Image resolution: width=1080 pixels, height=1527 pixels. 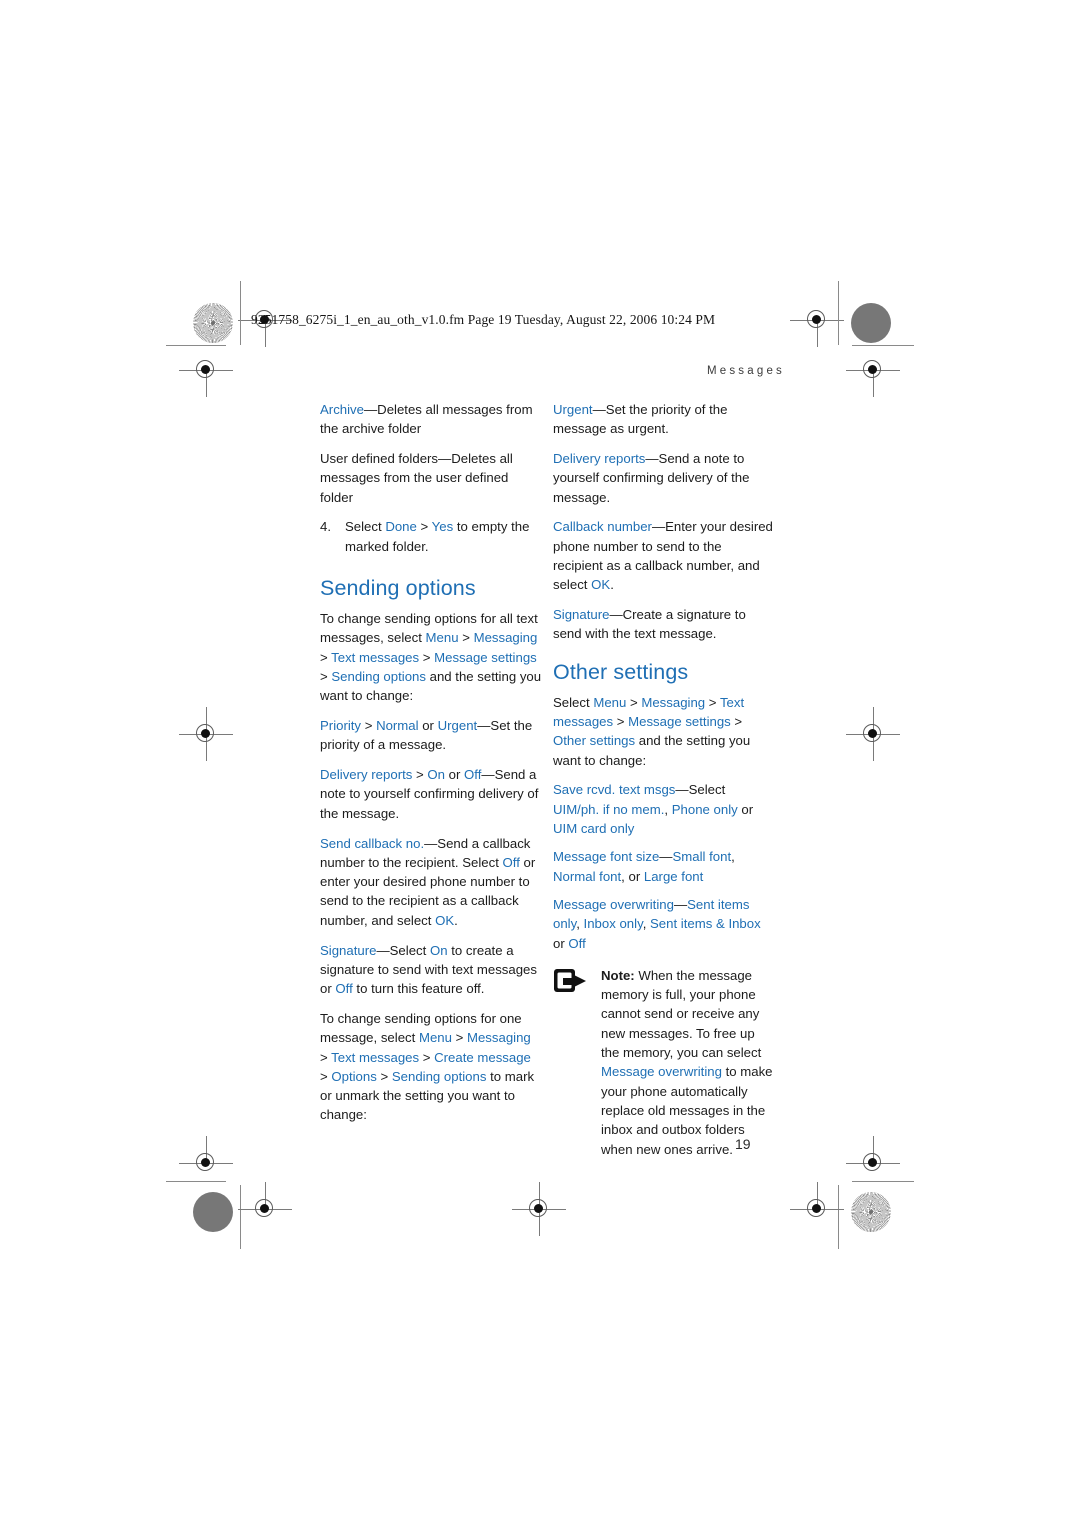 What do you see at coordinates (539, 1209) in the screenshot?
I see `registration-mark-bottom-center` at bounding box center [539, 1209].